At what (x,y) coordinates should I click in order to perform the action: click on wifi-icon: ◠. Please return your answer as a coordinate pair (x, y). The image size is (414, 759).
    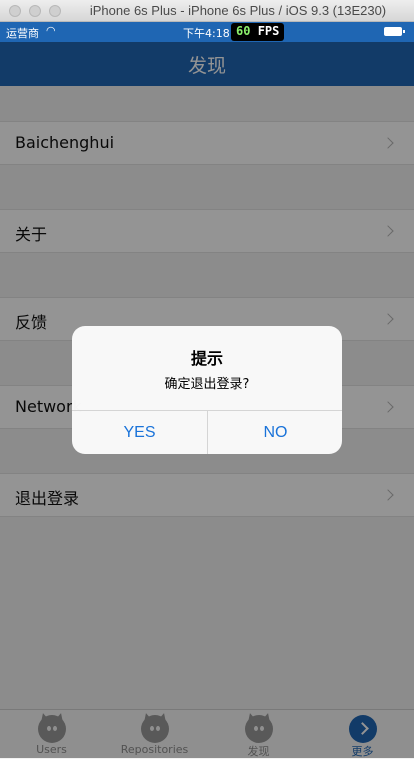
    Looking at the image, I should click on (51, 30).